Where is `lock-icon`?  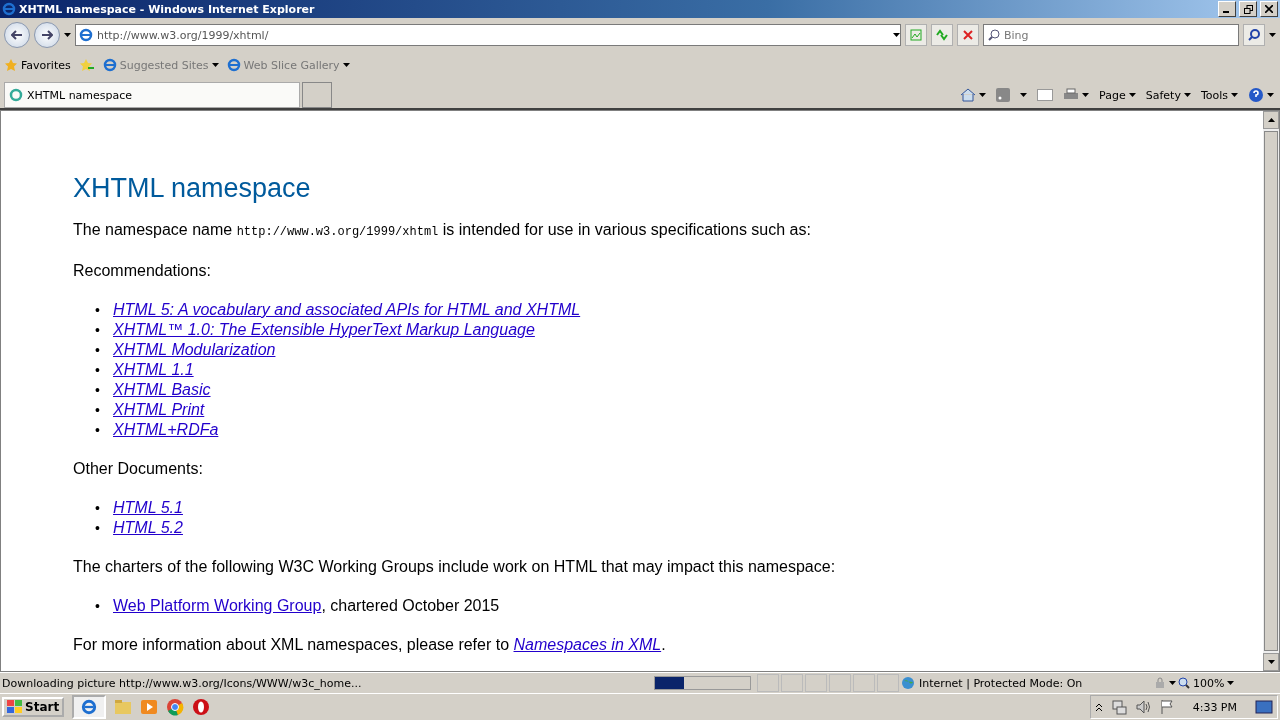
lock-icon is located at coordinates (1160, 683).